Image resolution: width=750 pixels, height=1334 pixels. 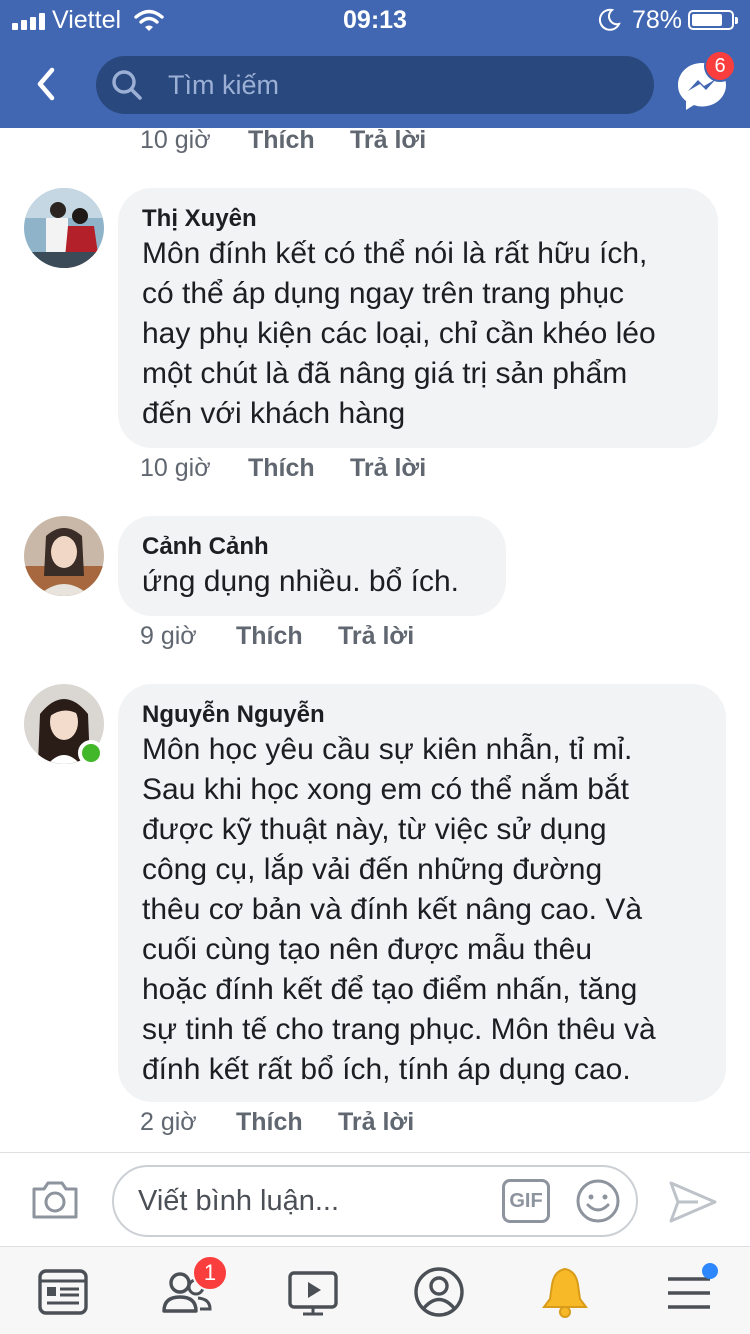 I want to click on notifications-bell-icon, so click(x=565, y=1292).